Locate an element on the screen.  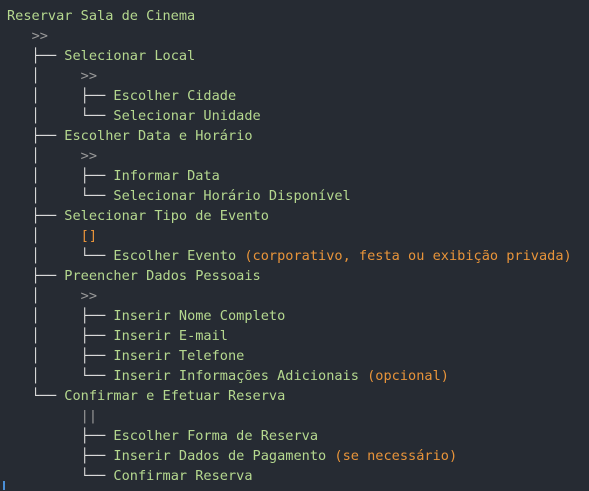
node-annotation: (se necessário) is located at coordinates (396, 456).